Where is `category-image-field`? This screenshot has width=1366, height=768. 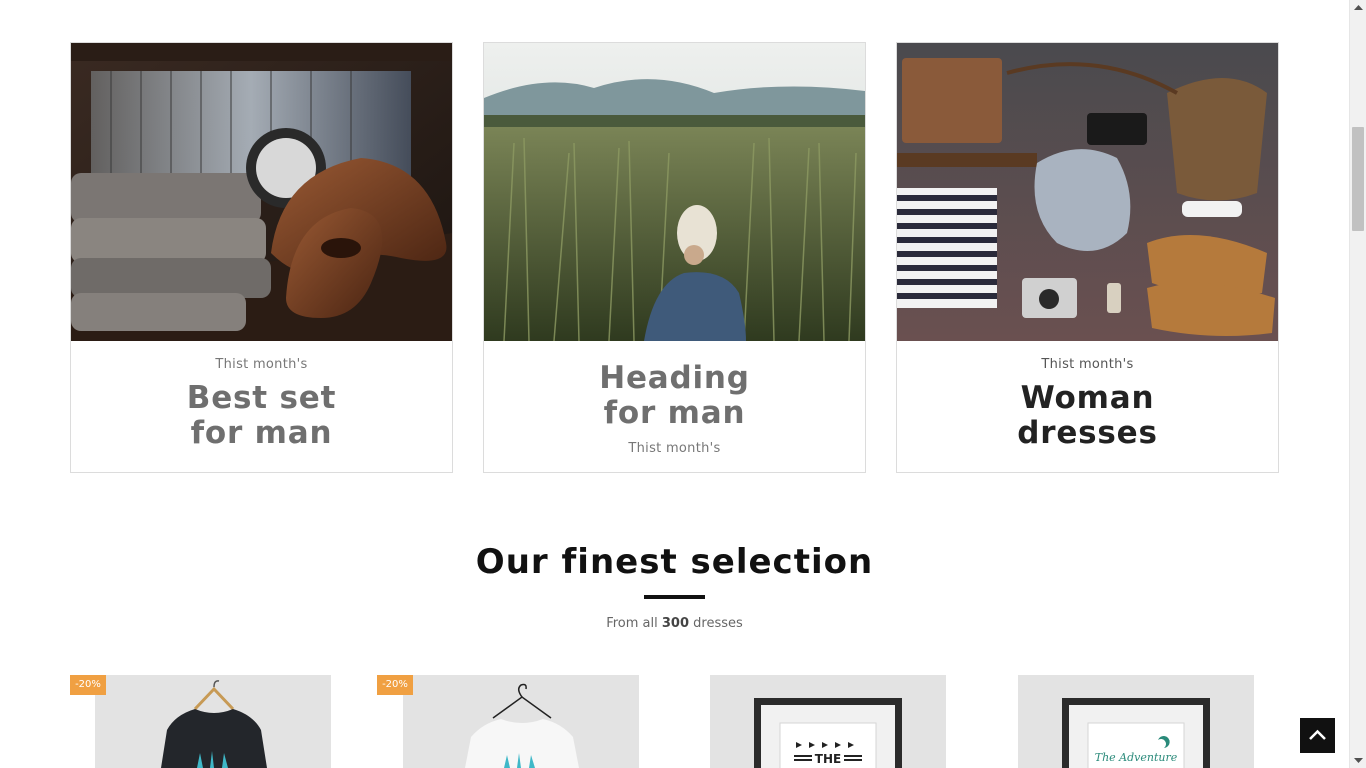 category-image-field is located at coordinates (674, 192).